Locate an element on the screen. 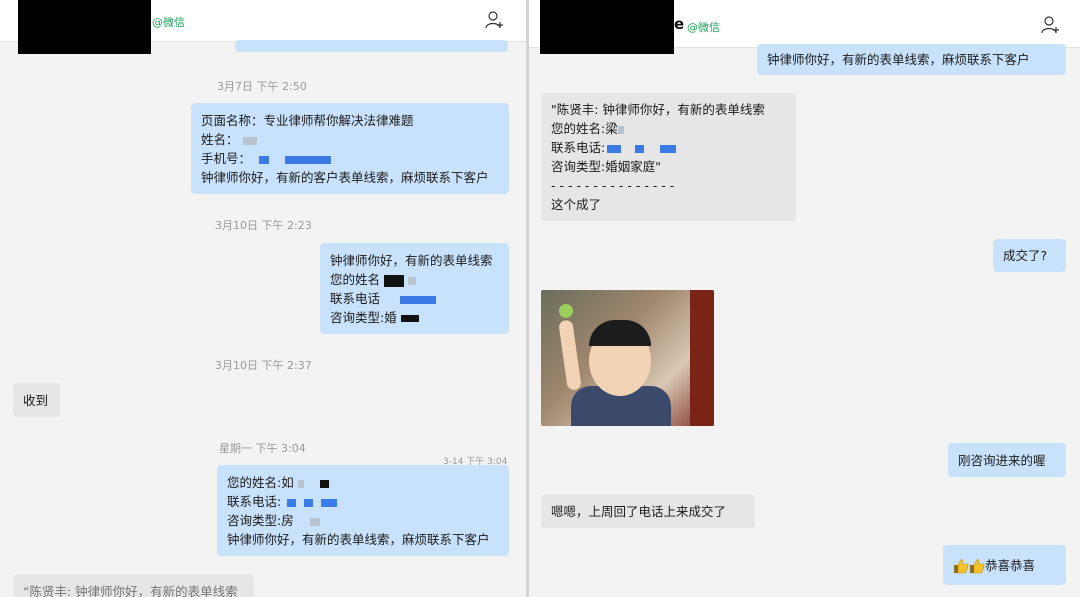 The image size is (1080, 597). message-bubble: 成交了? is located at coordinates (1029, 255).